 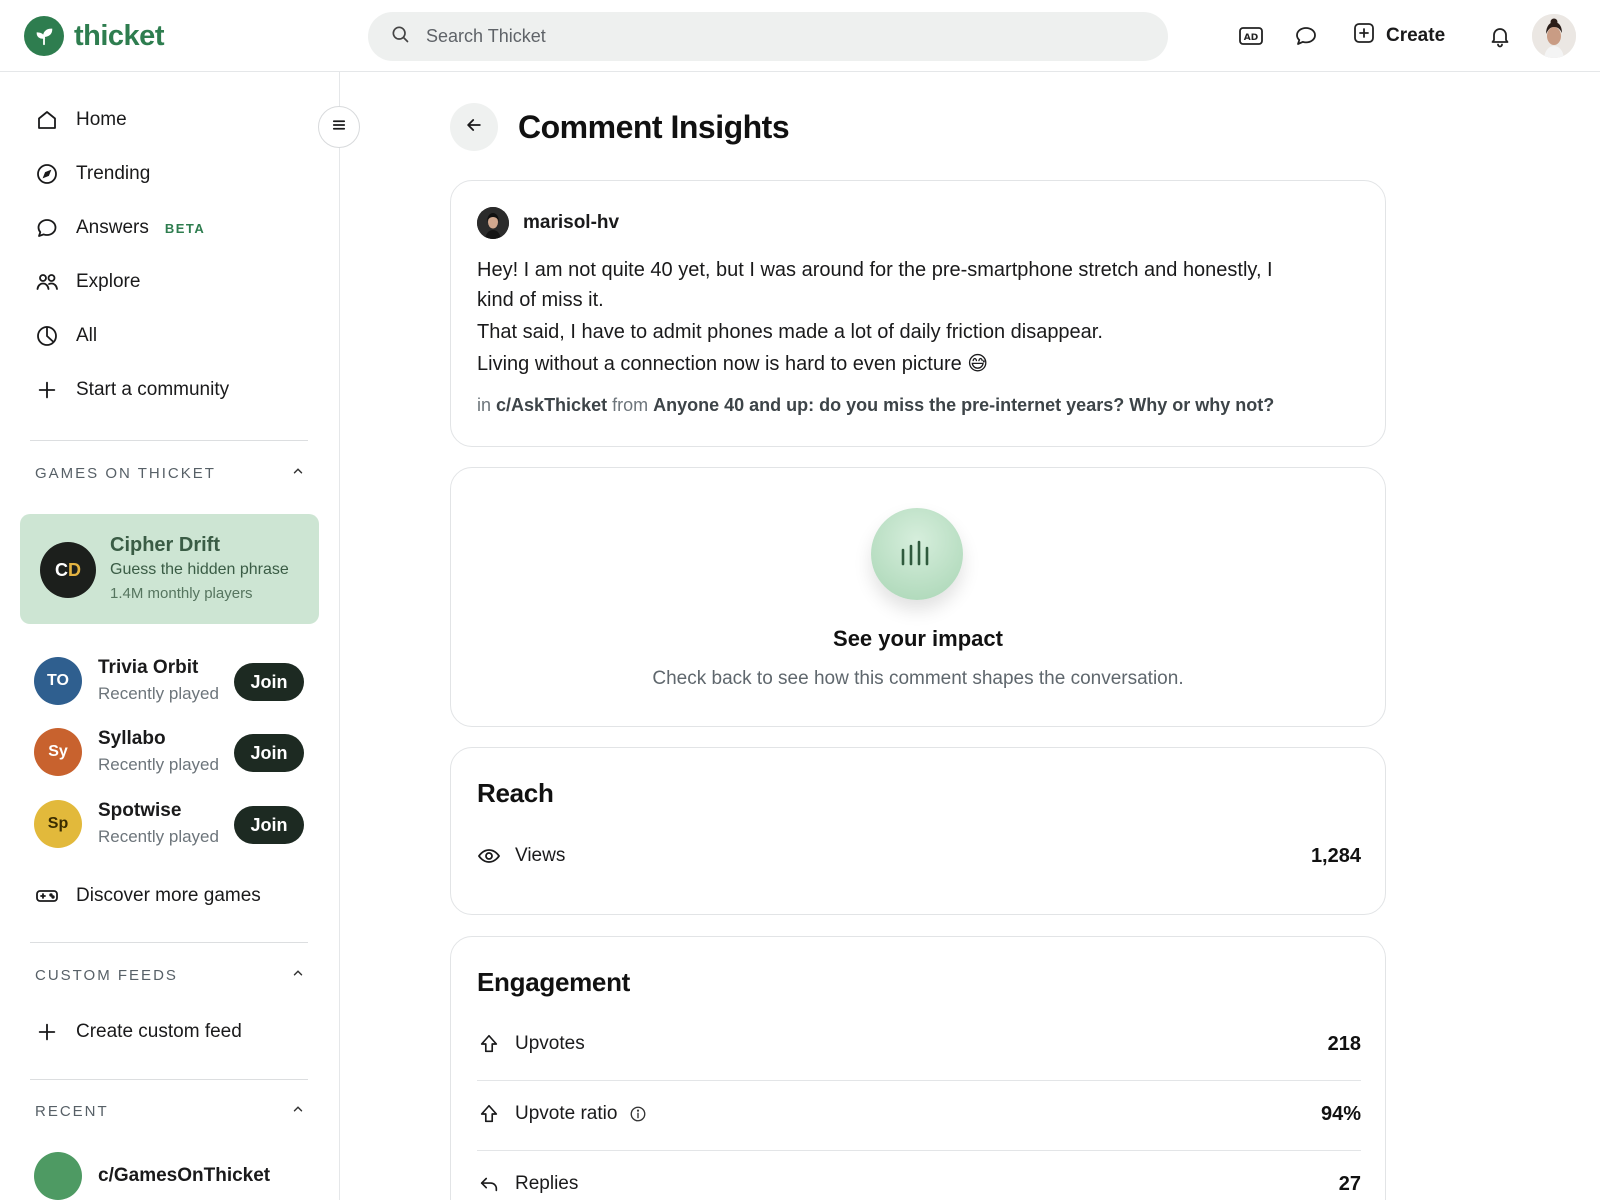 I want to click on collapse-sidebar-button, so click(x=339, y=127).